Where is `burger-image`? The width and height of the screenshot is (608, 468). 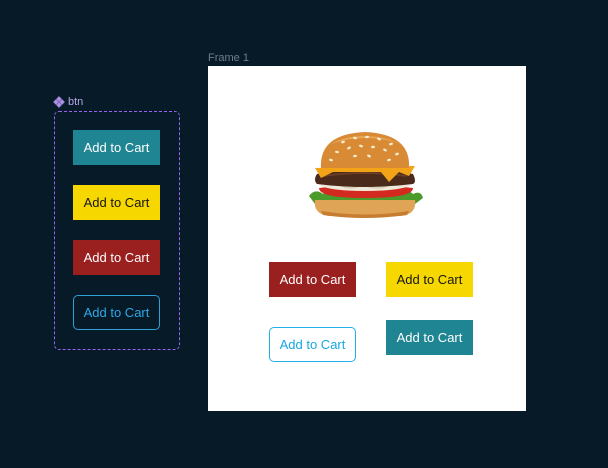 burger-image is located at coordinates (366, 175).